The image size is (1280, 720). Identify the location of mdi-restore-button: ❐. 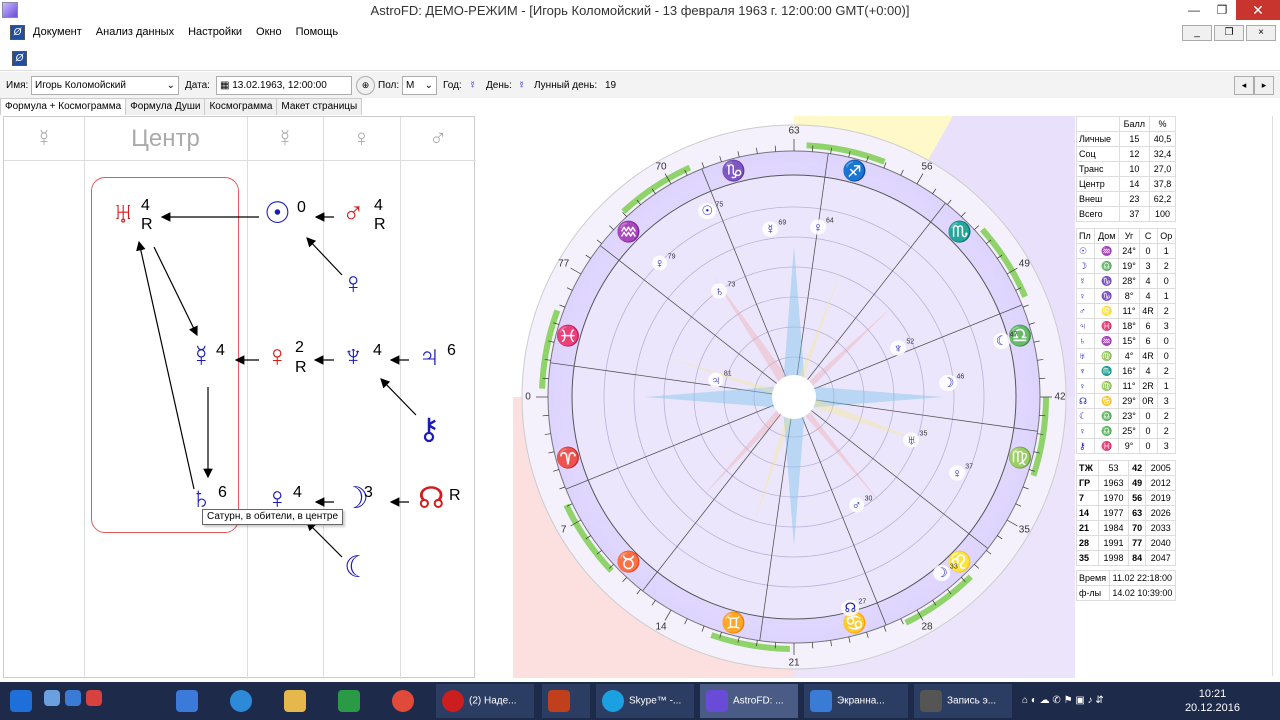
(1229, 33).